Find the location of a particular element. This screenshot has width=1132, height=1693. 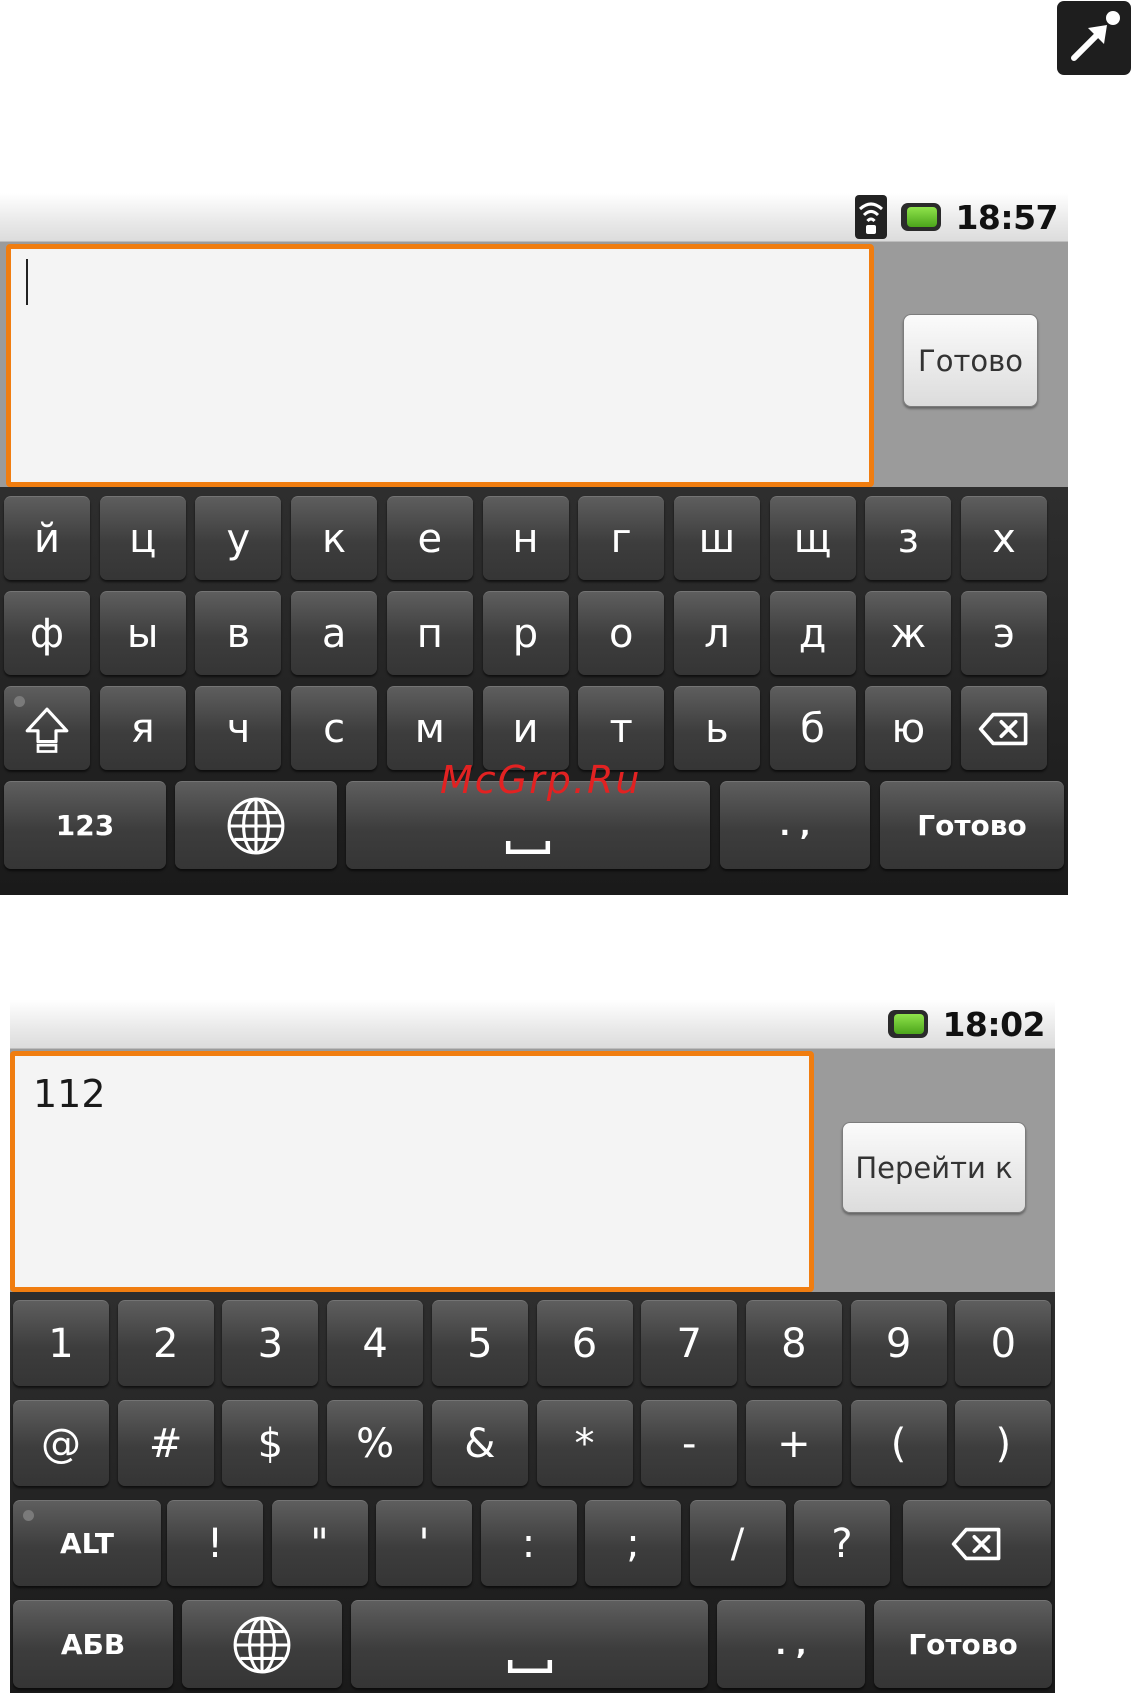

key: & is located at coordinates (479, 1443).